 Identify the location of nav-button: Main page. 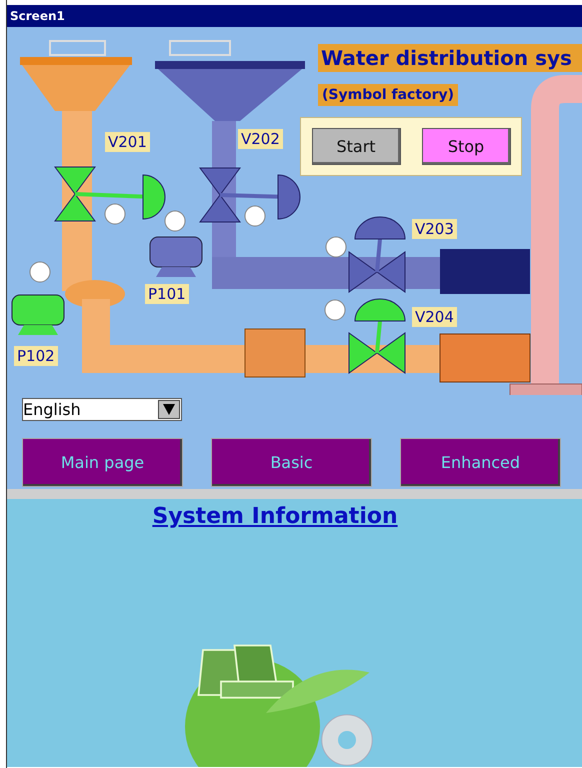
(102, 462).